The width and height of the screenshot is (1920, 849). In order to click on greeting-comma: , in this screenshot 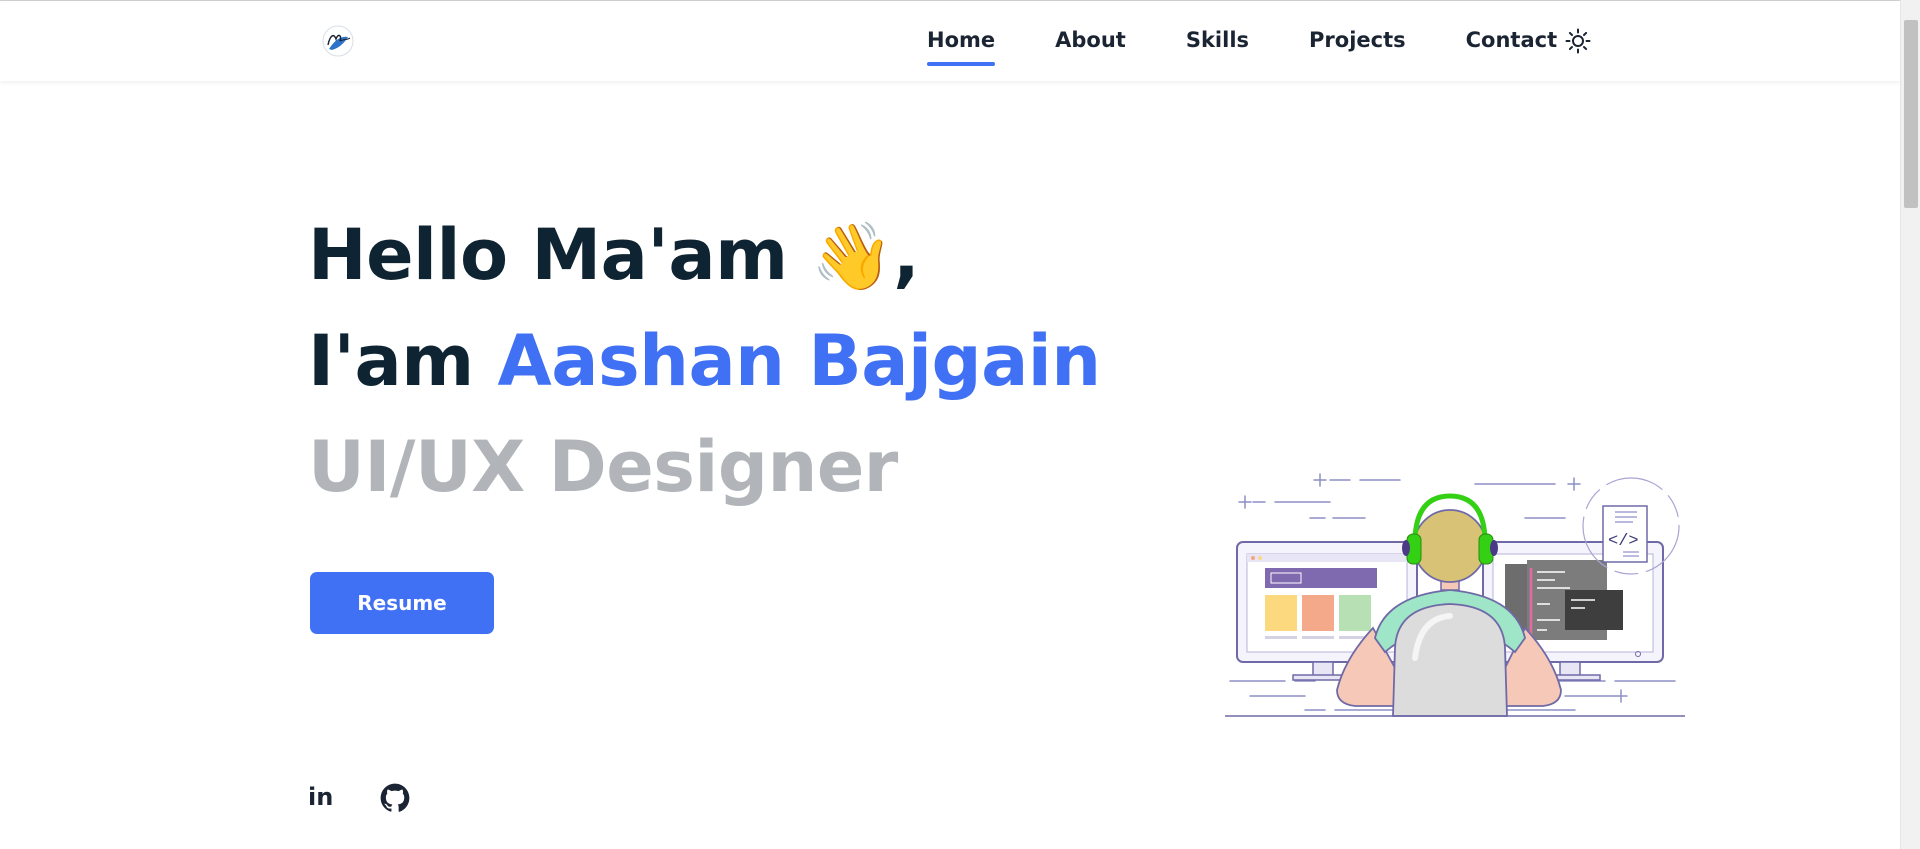, I will do `click(906, 255)`.